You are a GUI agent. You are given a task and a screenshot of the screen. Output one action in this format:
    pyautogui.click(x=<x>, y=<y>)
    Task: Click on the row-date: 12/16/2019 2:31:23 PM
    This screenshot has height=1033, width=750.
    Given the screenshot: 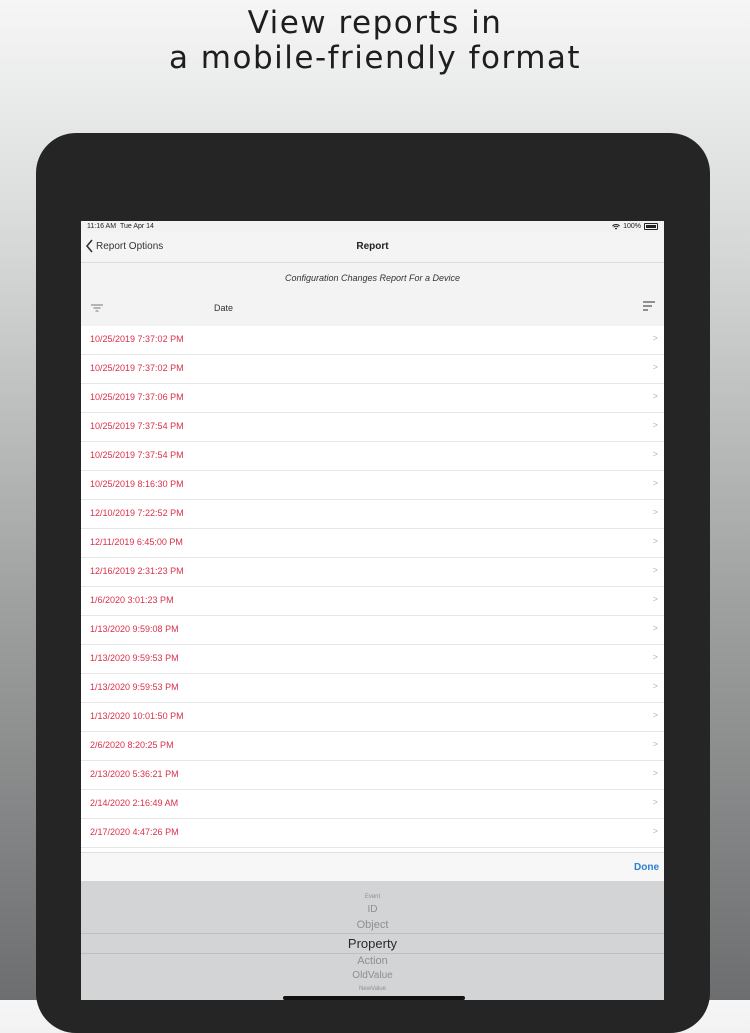 What is the action you would take?
    pyautogui.click(x=137, y=571)
    